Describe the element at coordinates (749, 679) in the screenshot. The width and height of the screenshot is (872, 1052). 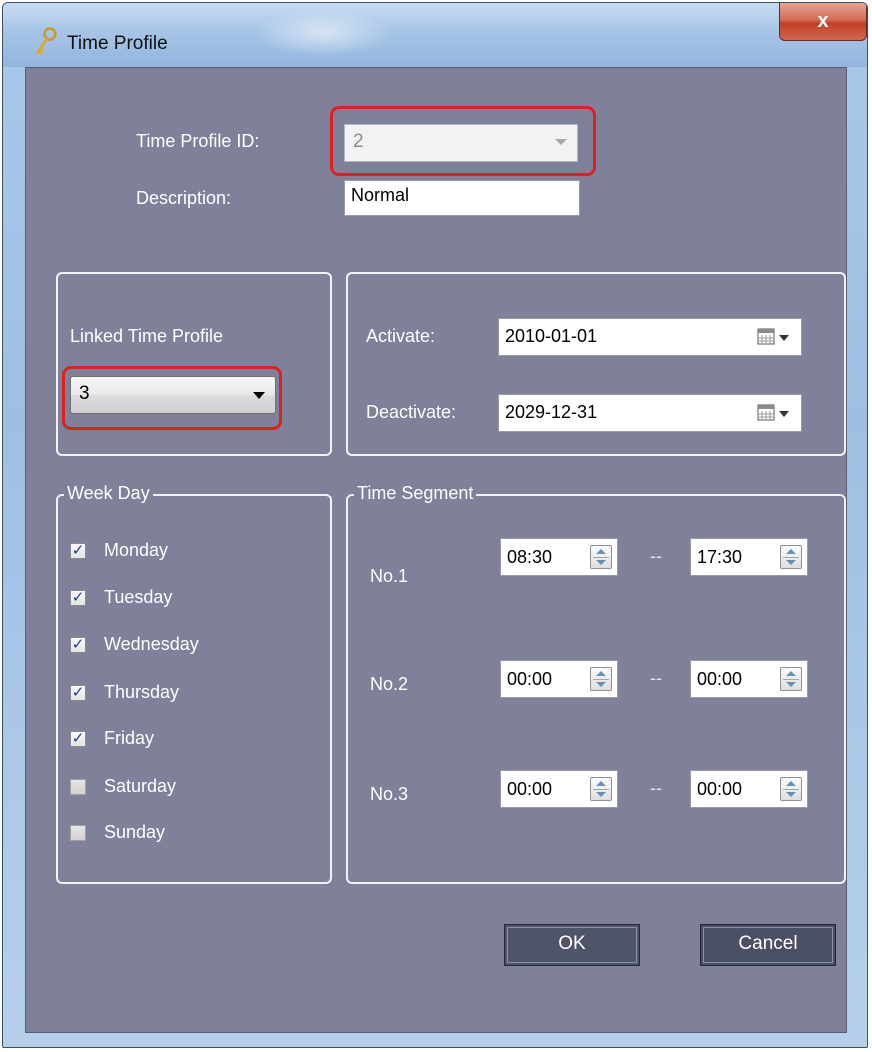
I see `segment-2-end: 00:00` at that location.